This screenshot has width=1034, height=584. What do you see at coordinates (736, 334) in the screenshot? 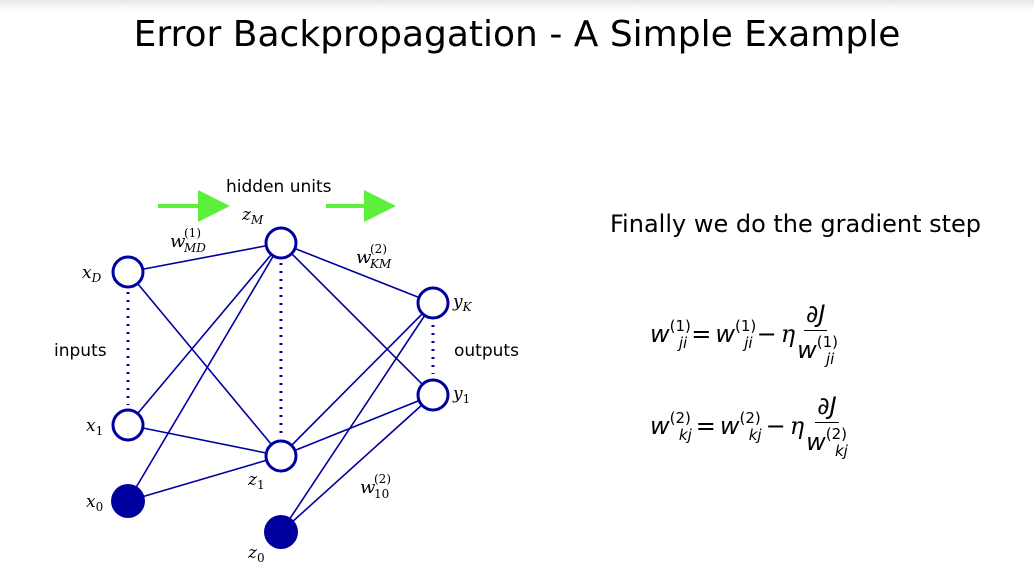
I see `eq1-rhs: w(1)ji` at bounding box center [736, 334].